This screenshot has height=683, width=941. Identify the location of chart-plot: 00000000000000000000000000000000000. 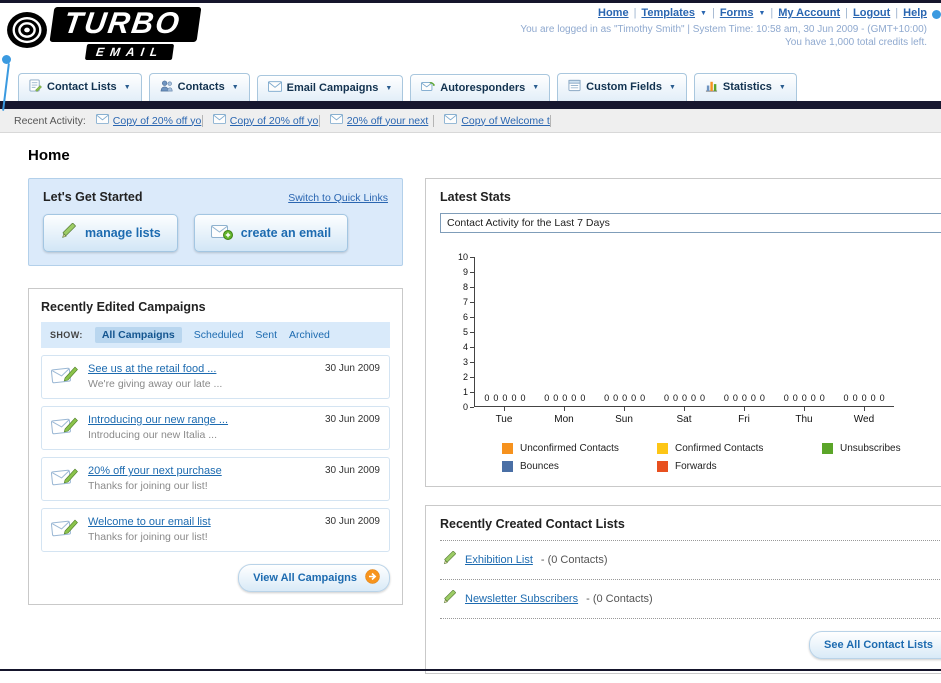
(684, 332).